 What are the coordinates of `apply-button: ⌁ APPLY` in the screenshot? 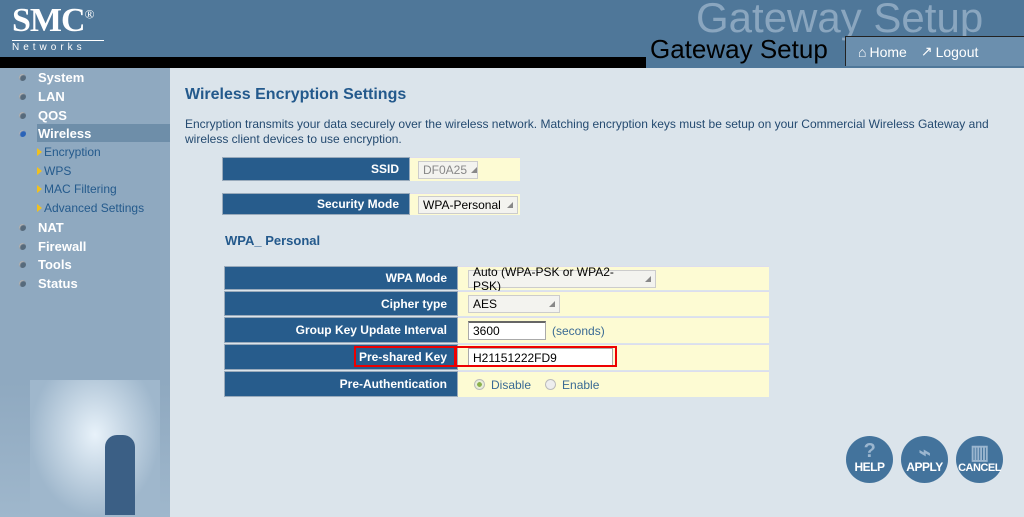 It's located at (924, 459).